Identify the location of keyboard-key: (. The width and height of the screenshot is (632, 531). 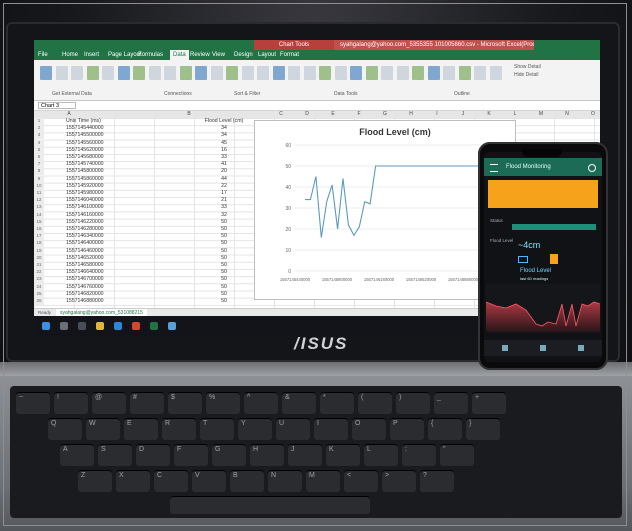
(375, 403).